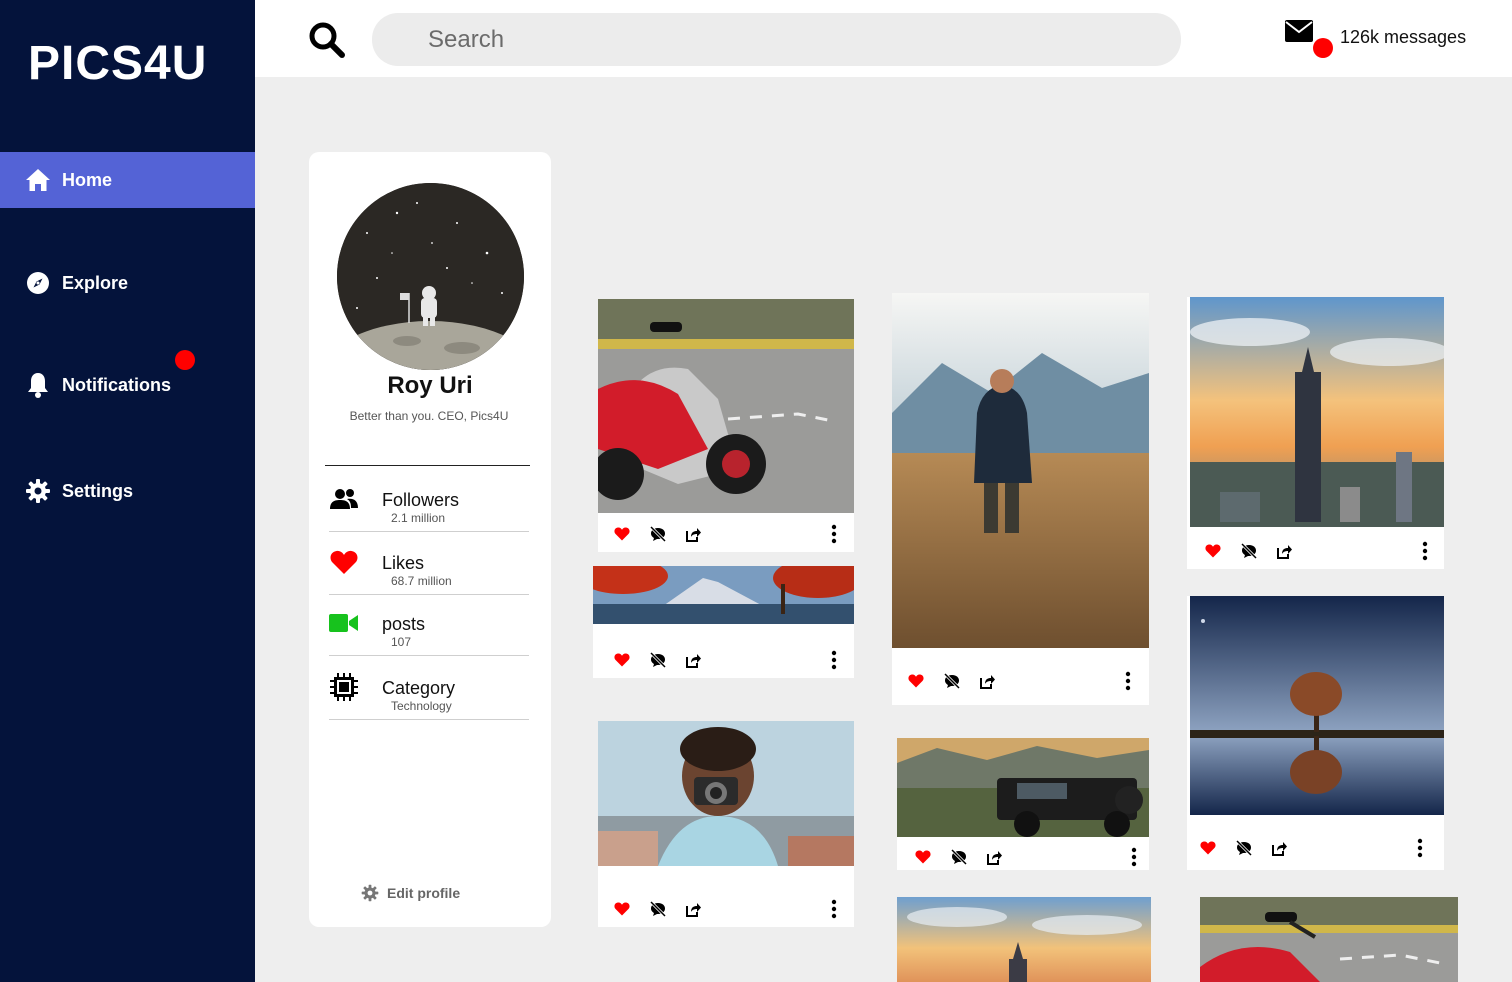  What do you see at coordinates (185, 360) in the screenshot?
I see `notification-badge` at bounding box center [185, 360].